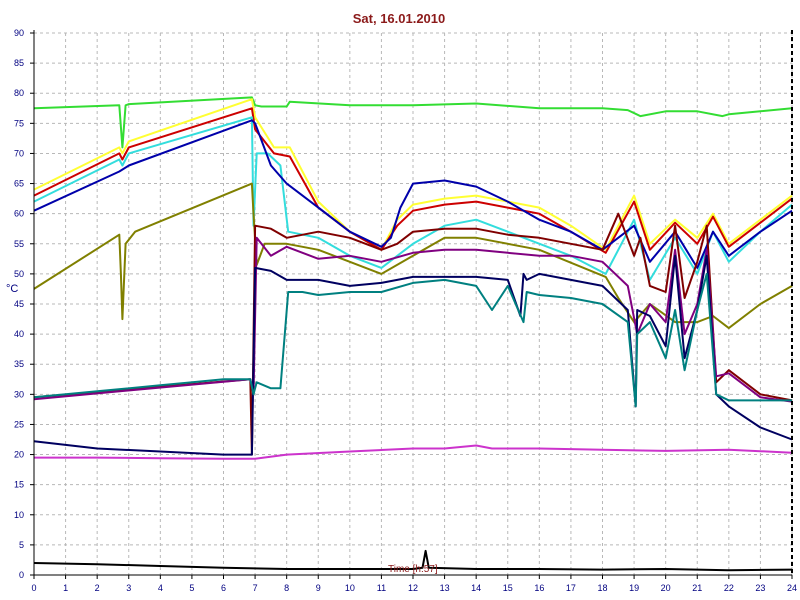 This screenshot has width=800, height=600. I want to click on x-tick-label: 23, so click(760, 588).